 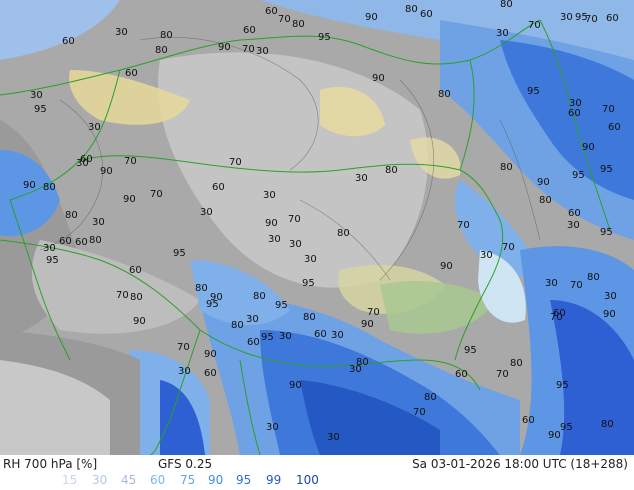 What do you see at coordinates (307, 480) in the screenshot?
I see `legend-item: 100` at bounding box center [307, 480].